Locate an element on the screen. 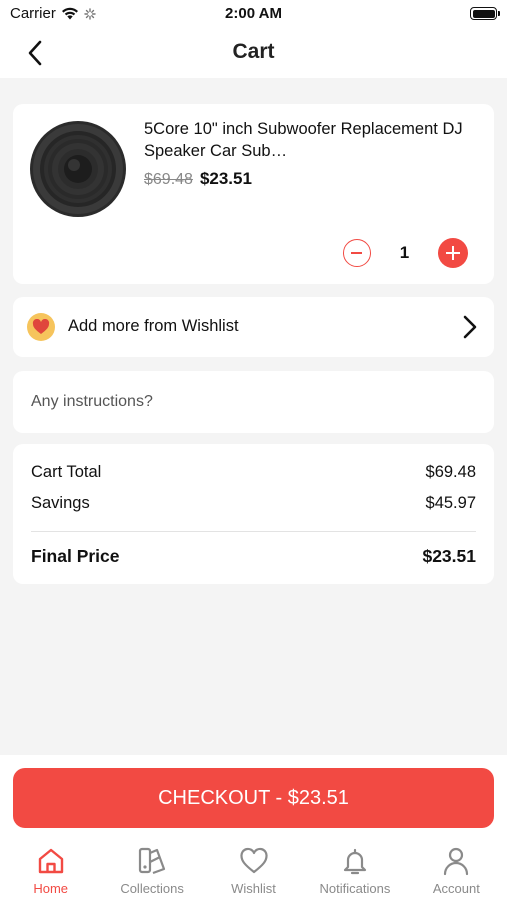 This screenshot has width=507, height=900. status-time: 2:00 AM is located at coordinates (253, 13).